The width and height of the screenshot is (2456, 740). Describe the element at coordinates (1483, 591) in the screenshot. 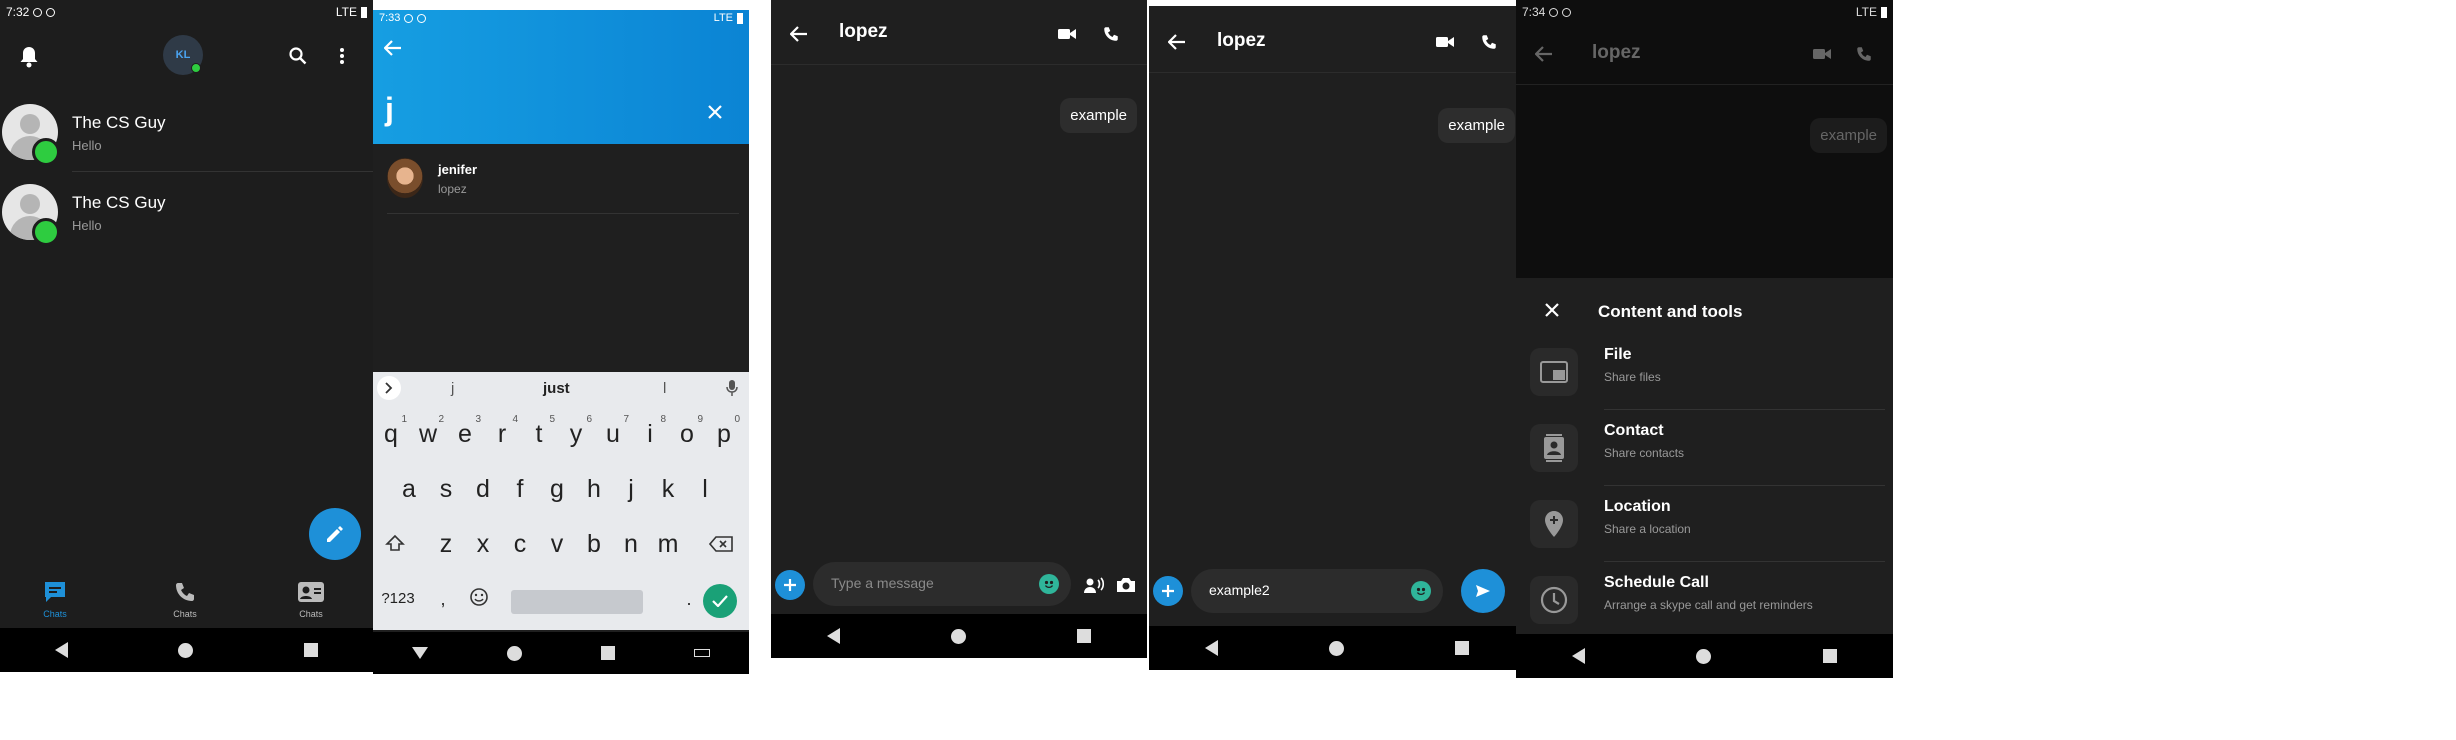

I see `send-button` at that location.